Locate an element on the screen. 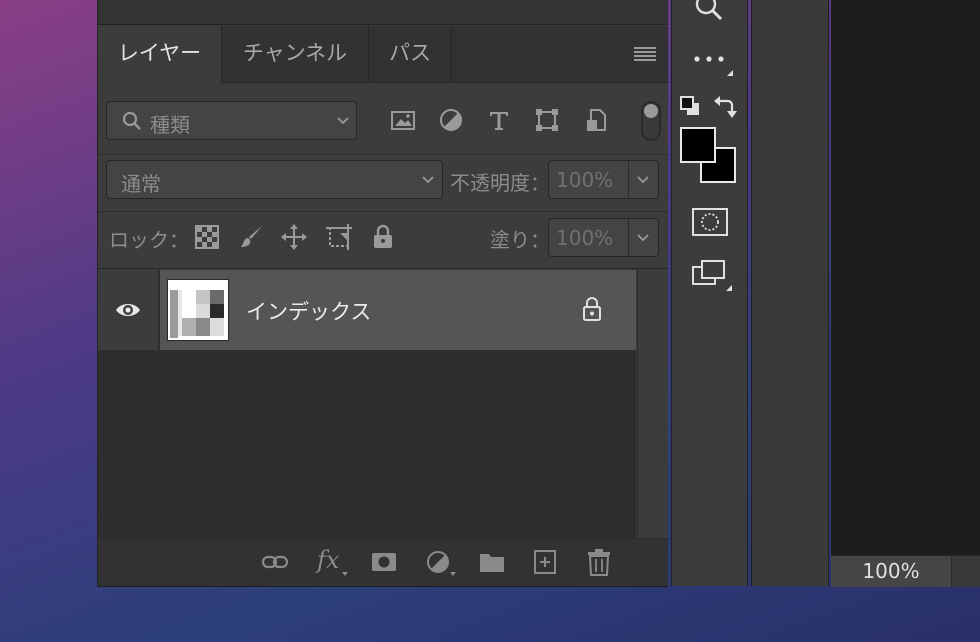  zoom-level-field: 100% is located at coordinates (891, 571).